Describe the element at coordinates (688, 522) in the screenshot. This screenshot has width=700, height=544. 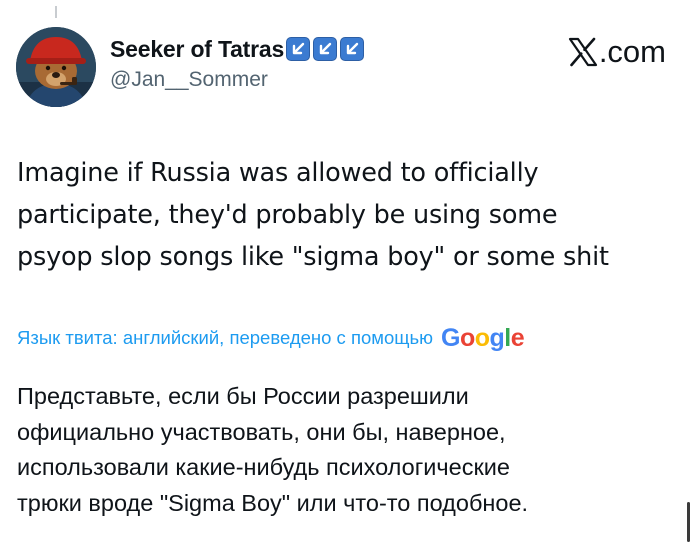
I see `scrollbar` at that location.